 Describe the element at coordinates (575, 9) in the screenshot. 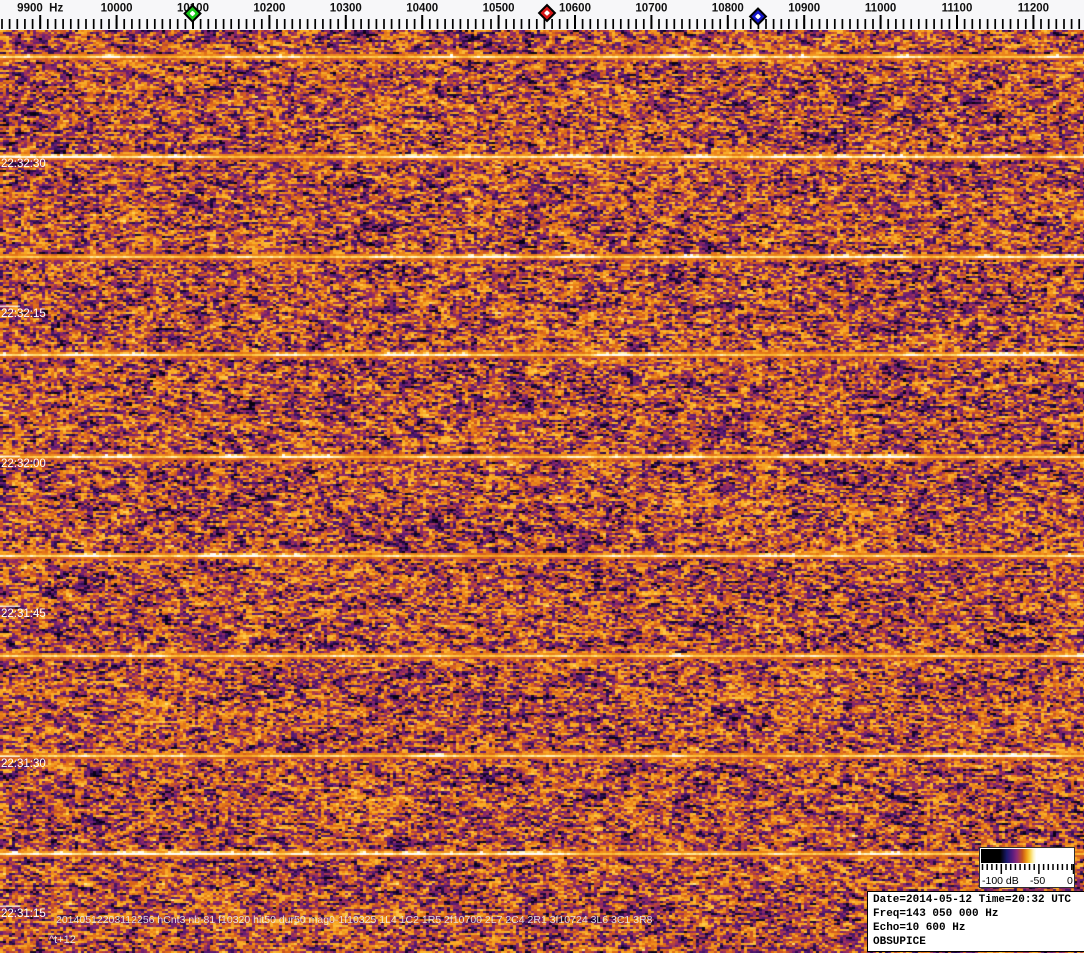

I see `svg-text: 10600` at that location.